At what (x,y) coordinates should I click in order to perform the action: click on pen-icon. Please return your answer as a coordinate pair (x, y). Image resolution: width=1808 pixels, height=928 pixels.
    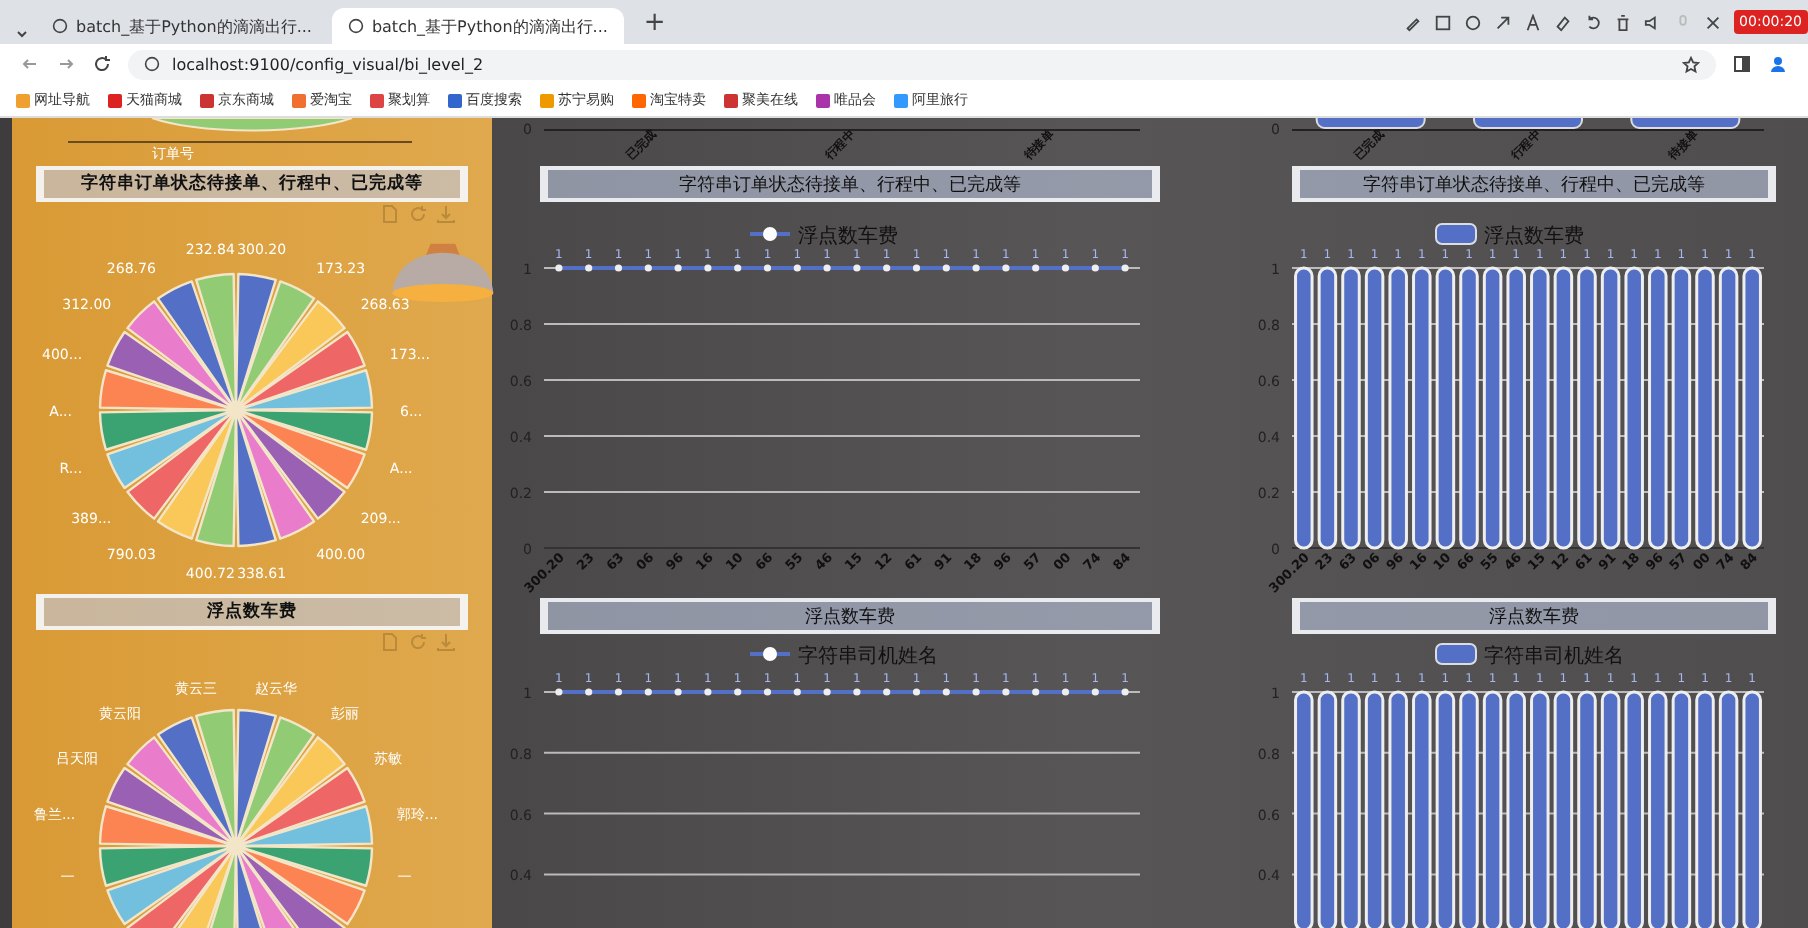
    Looking at the image, I should click on (1412, 22).